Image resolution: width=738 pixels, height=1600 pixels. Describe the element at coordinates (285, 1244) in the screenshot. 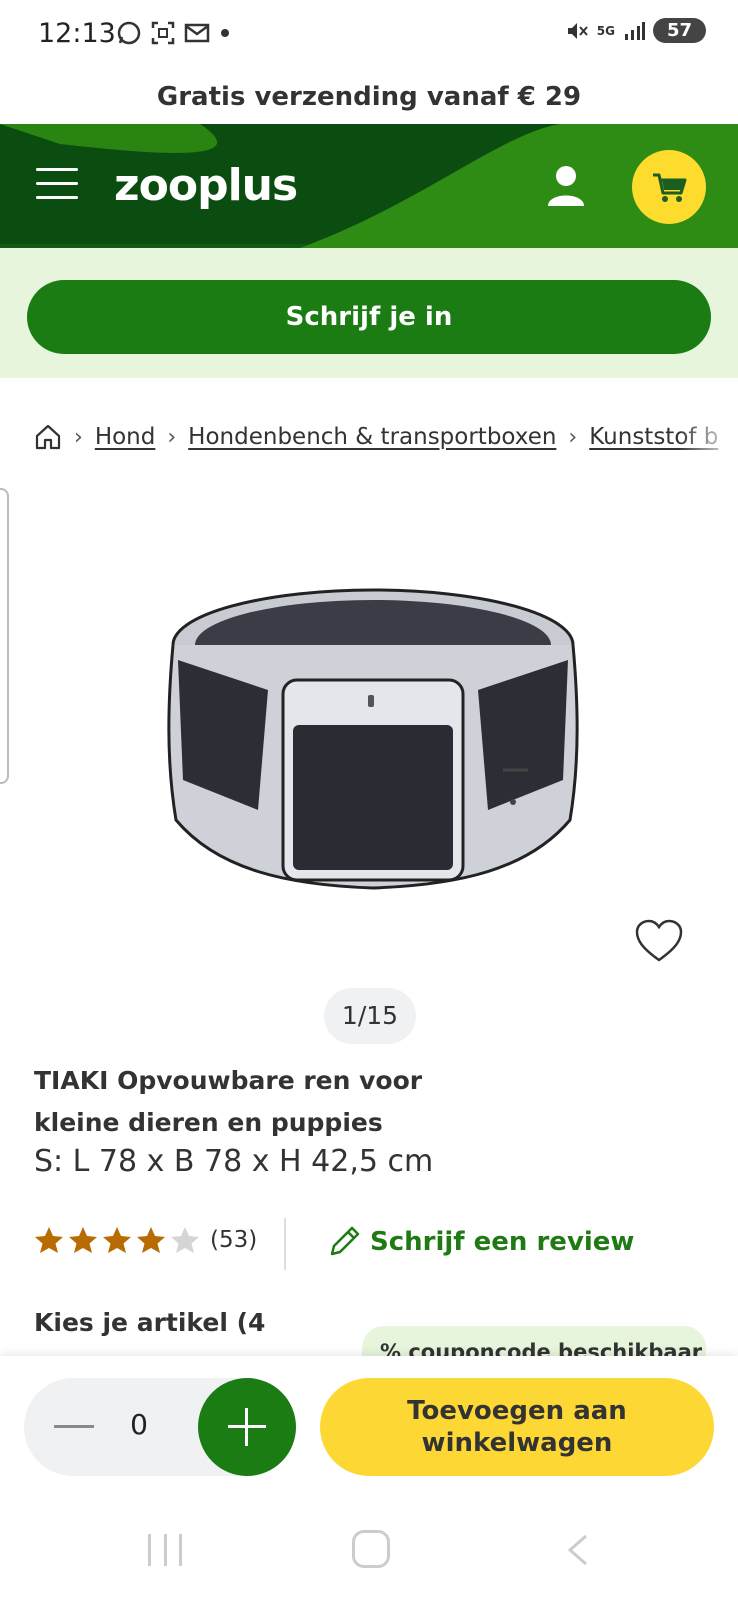

I see `rating-divider` at that location.